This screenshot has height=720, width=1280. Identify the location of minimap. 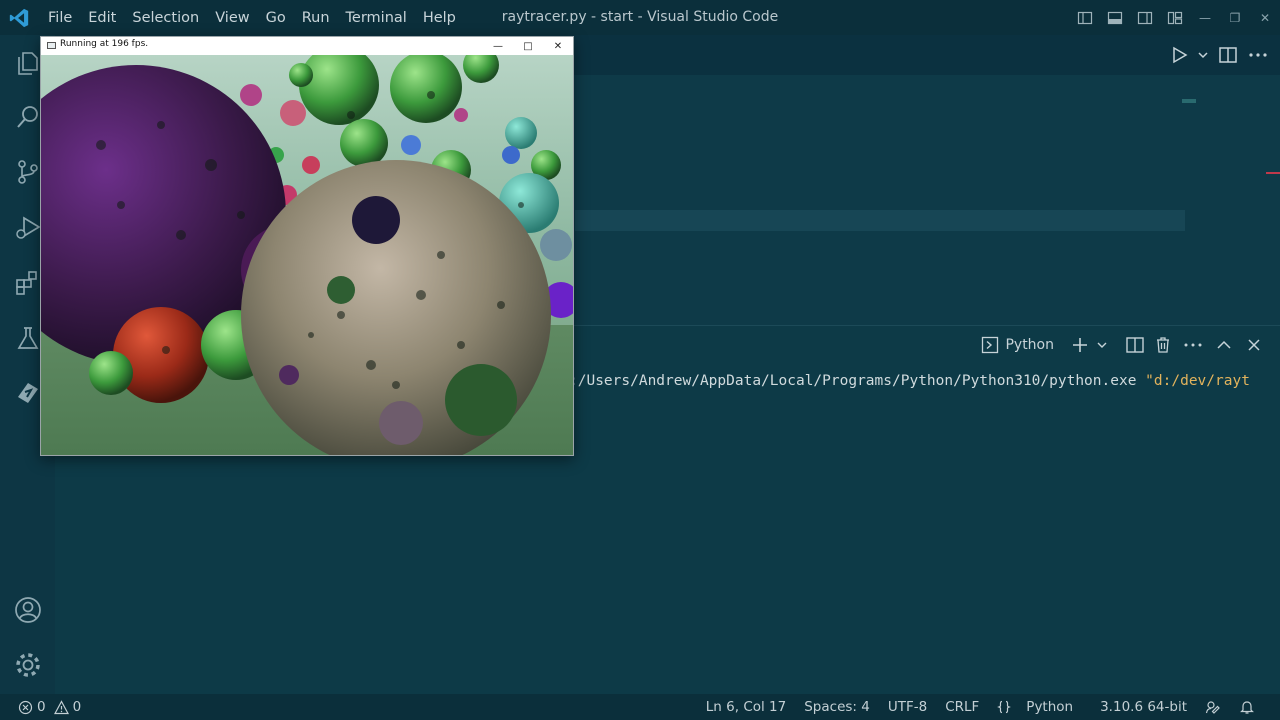
(1189, 101).